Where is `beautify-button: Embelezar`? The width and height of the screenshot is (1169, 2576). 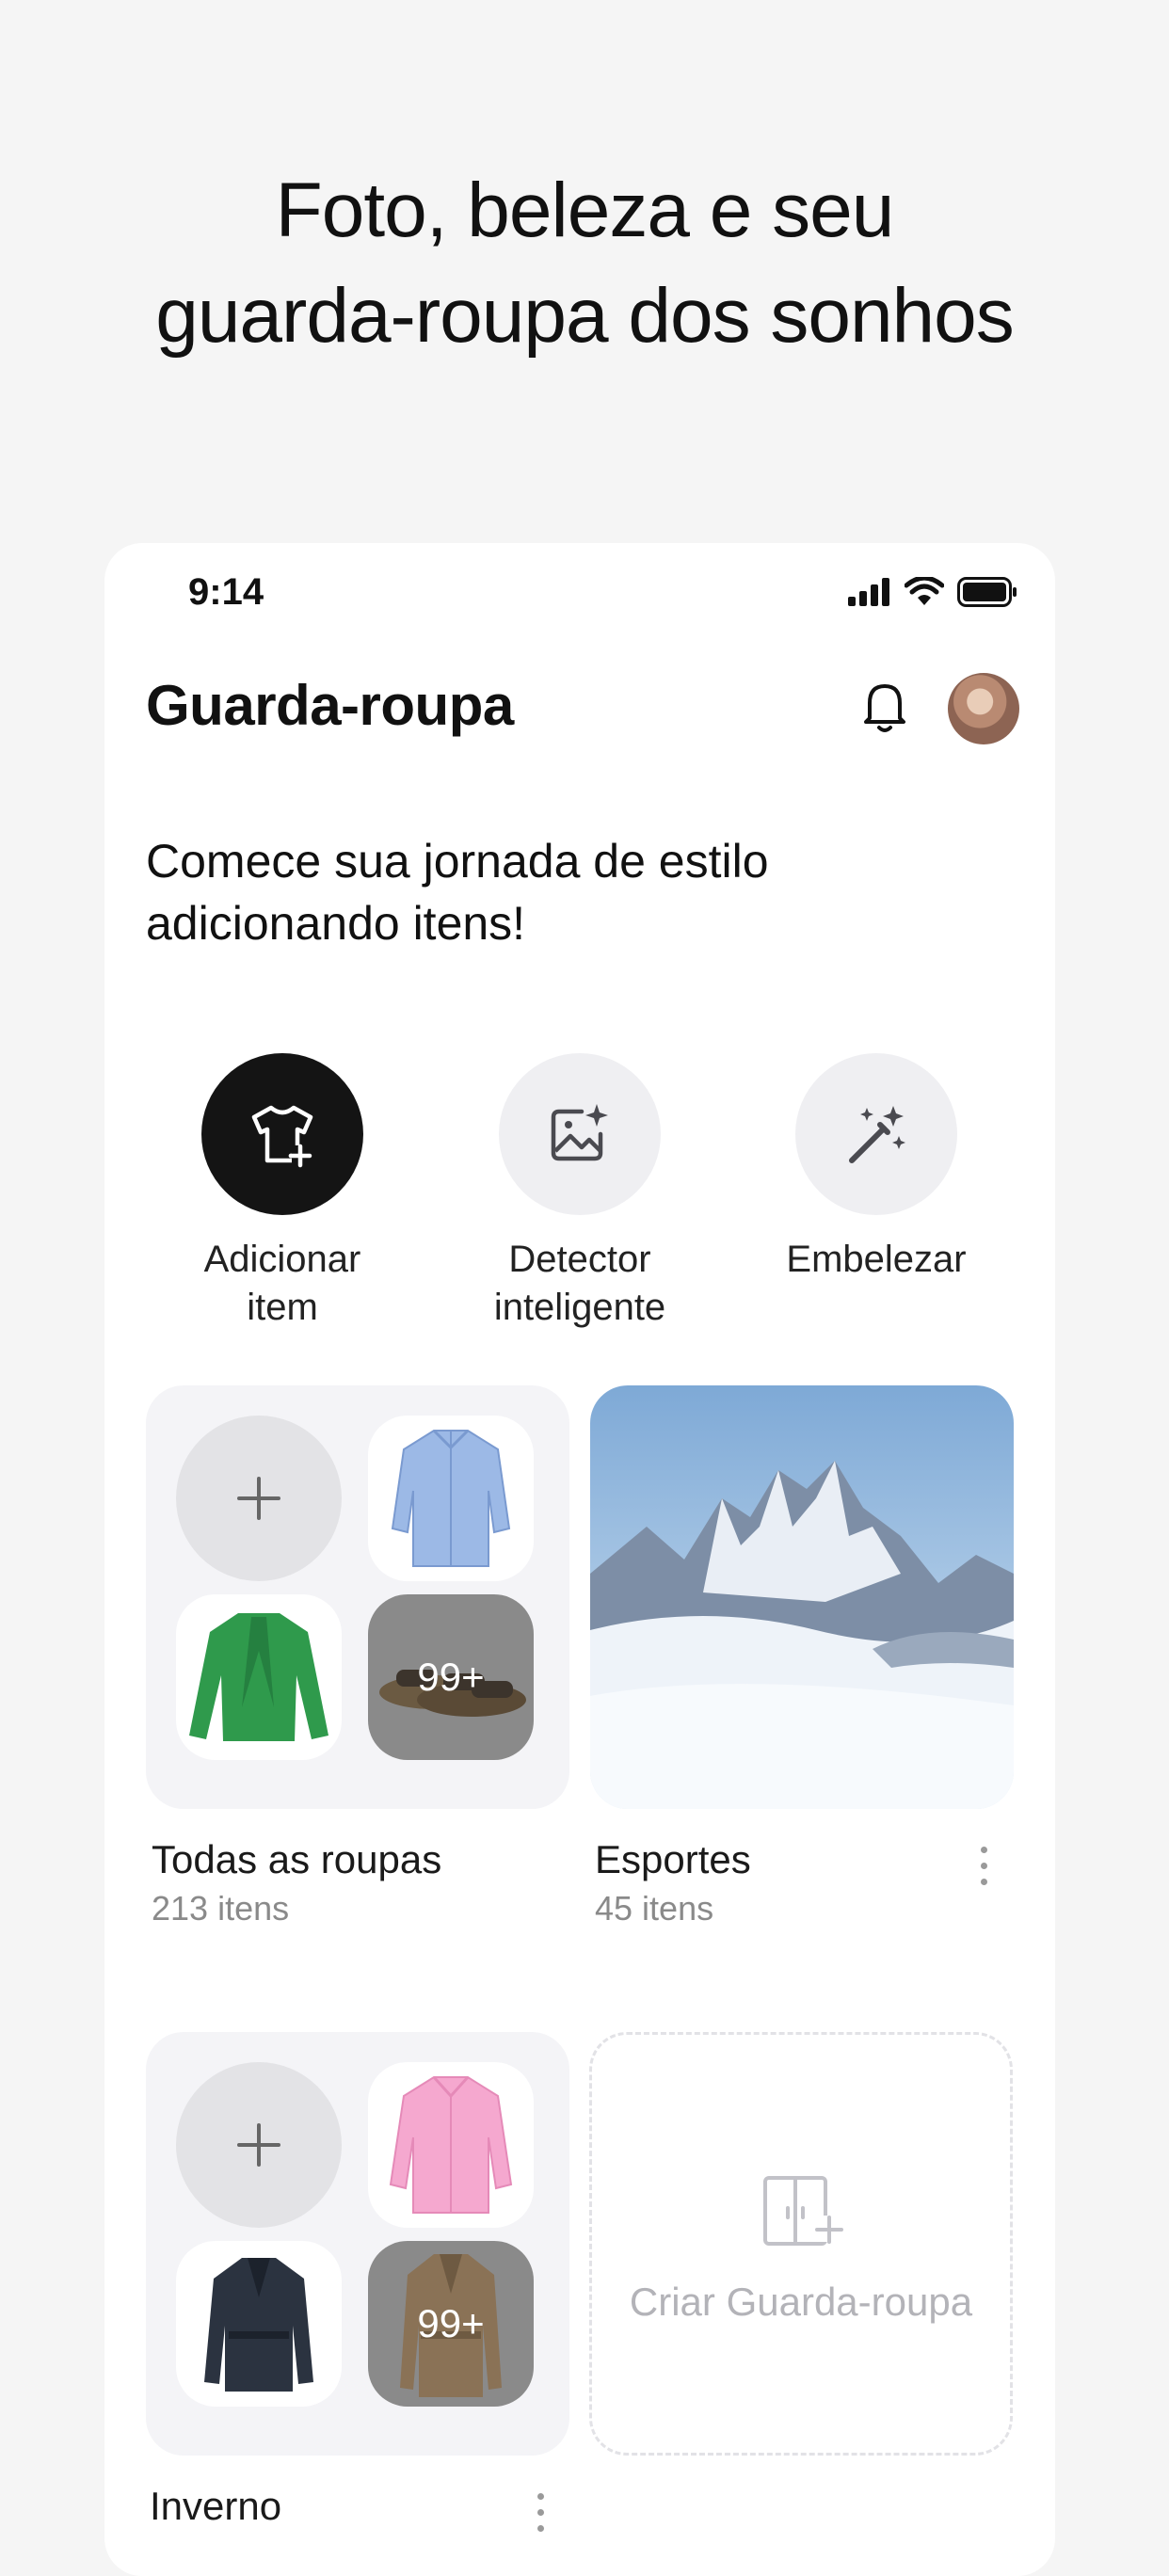 beautify-button: Embelezar is located at coordinates (876, 1168).